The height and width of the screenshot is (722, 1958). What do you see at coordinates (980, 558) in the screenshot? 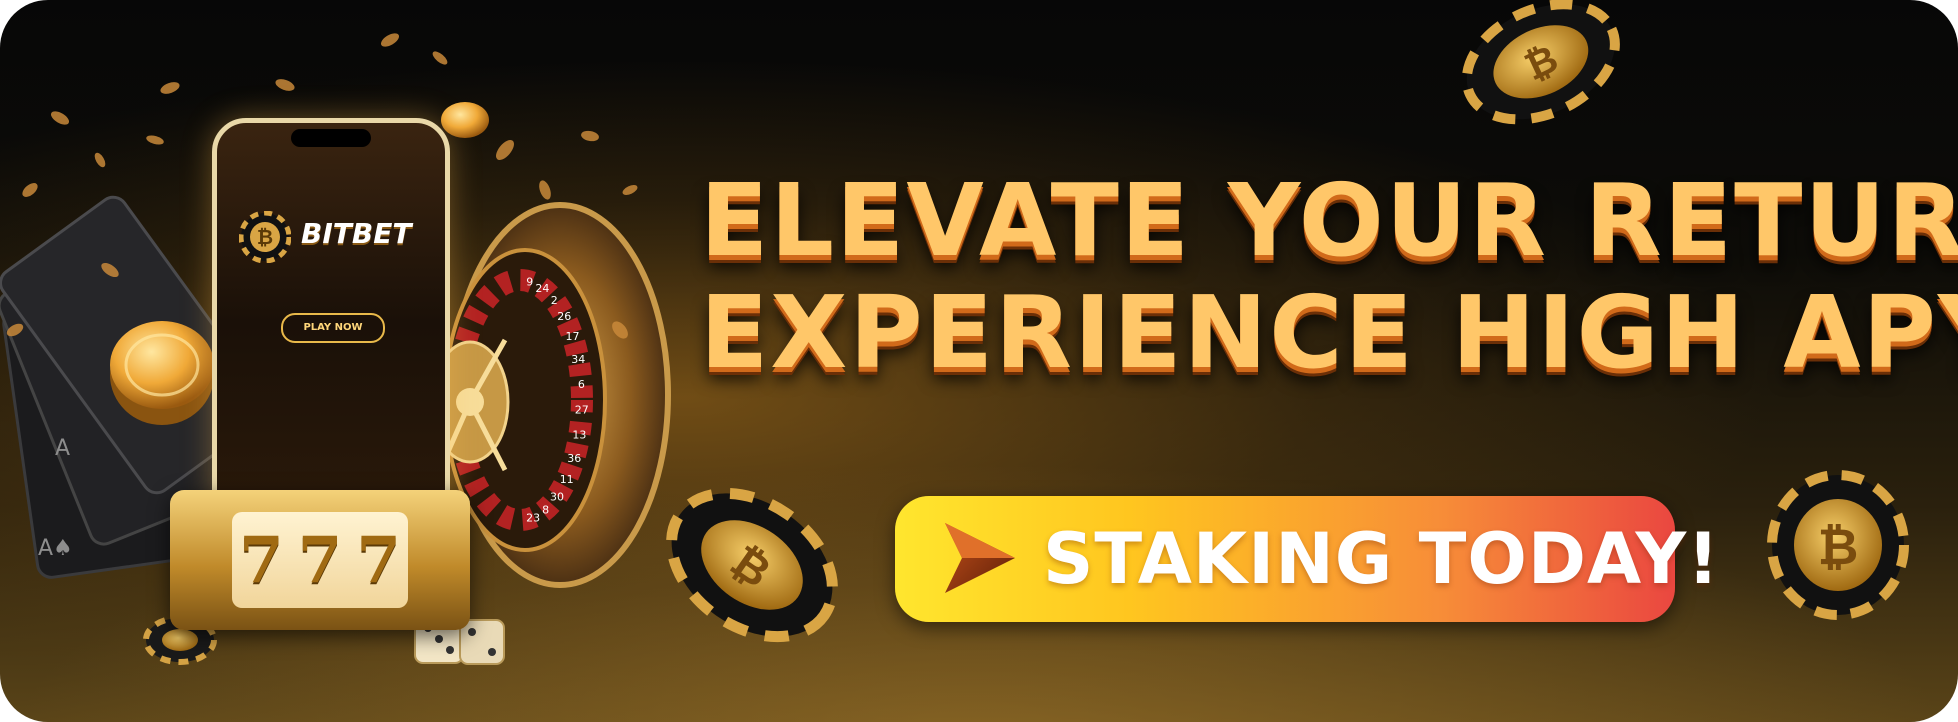
I see `play-arrow-icon` at bounding box center [980, 558].